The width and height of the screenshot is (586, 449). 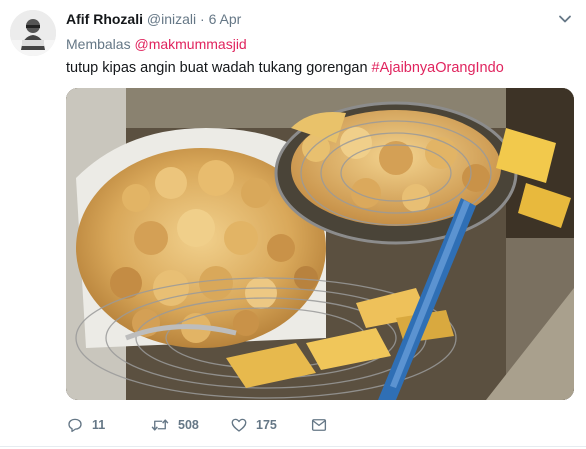 I want to click on author-handle: @inizali, so click(x=171, y=19).